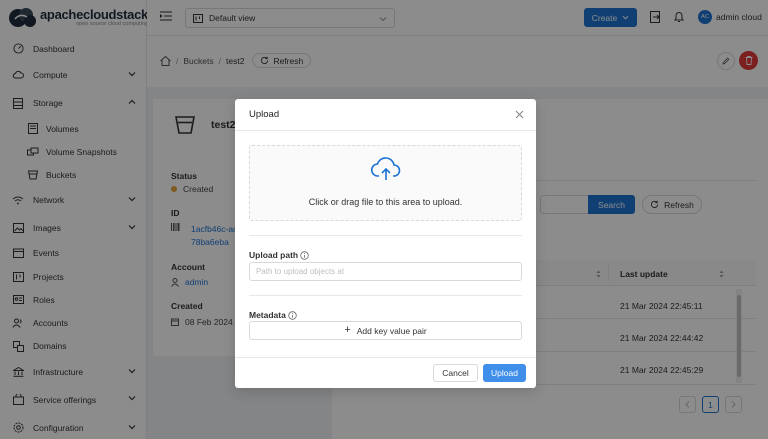  I want to click on upload-path-input, so click(385, 271).